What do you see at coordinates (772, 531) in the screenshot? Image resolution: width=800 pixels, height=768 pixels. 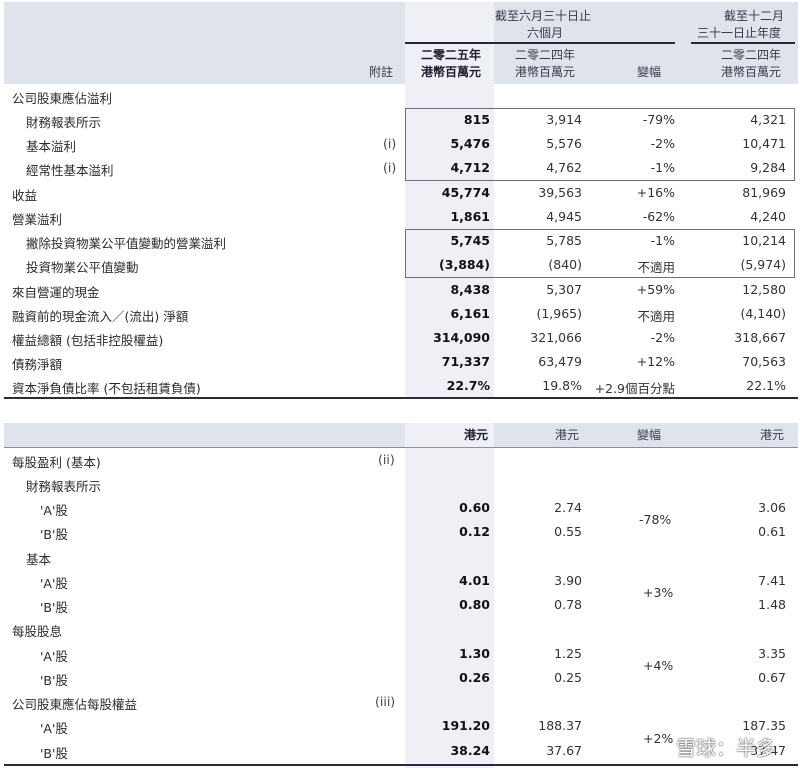 I see `value-fy2024: 0.61` at bounding box center [772, 531].